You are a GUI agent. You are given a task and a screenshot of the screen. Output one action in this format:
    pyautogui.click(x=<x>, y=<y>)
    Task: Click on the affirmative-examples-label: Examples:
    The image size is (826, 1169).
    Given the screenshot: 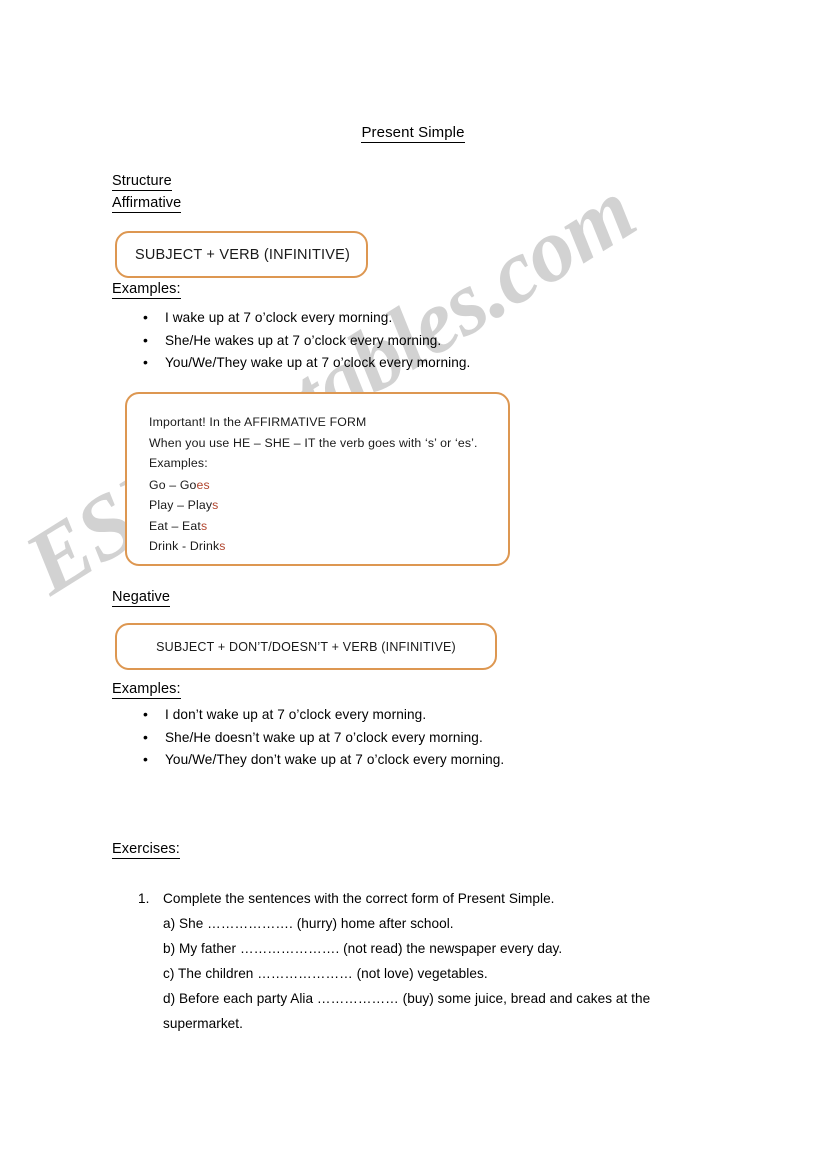 What is the action you would take?
    pyautogui.click(x=146, y=290)
    